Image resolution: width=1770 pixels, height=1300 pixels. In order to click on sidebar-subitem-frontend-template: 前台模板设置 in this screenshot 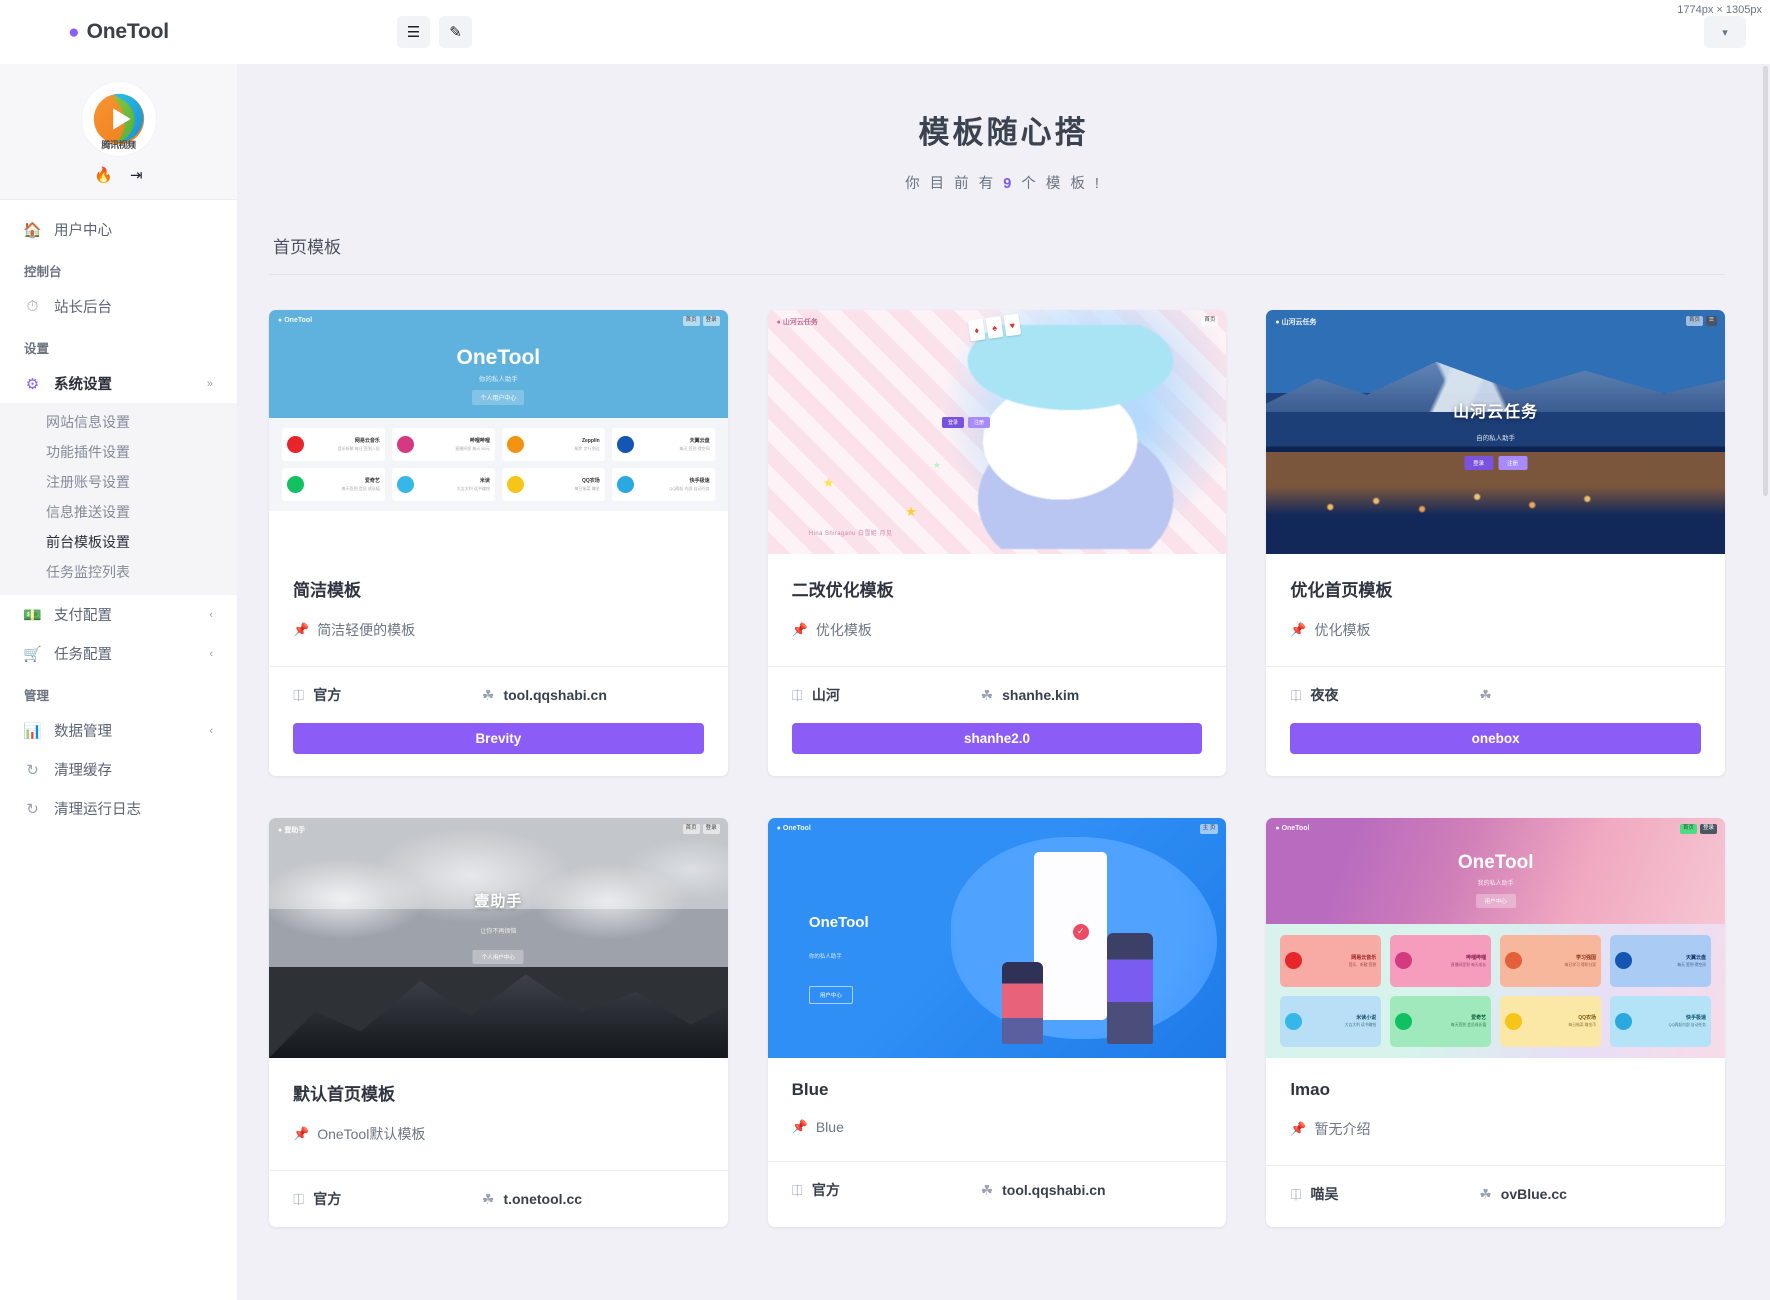, I will do `click(118, 542)`.